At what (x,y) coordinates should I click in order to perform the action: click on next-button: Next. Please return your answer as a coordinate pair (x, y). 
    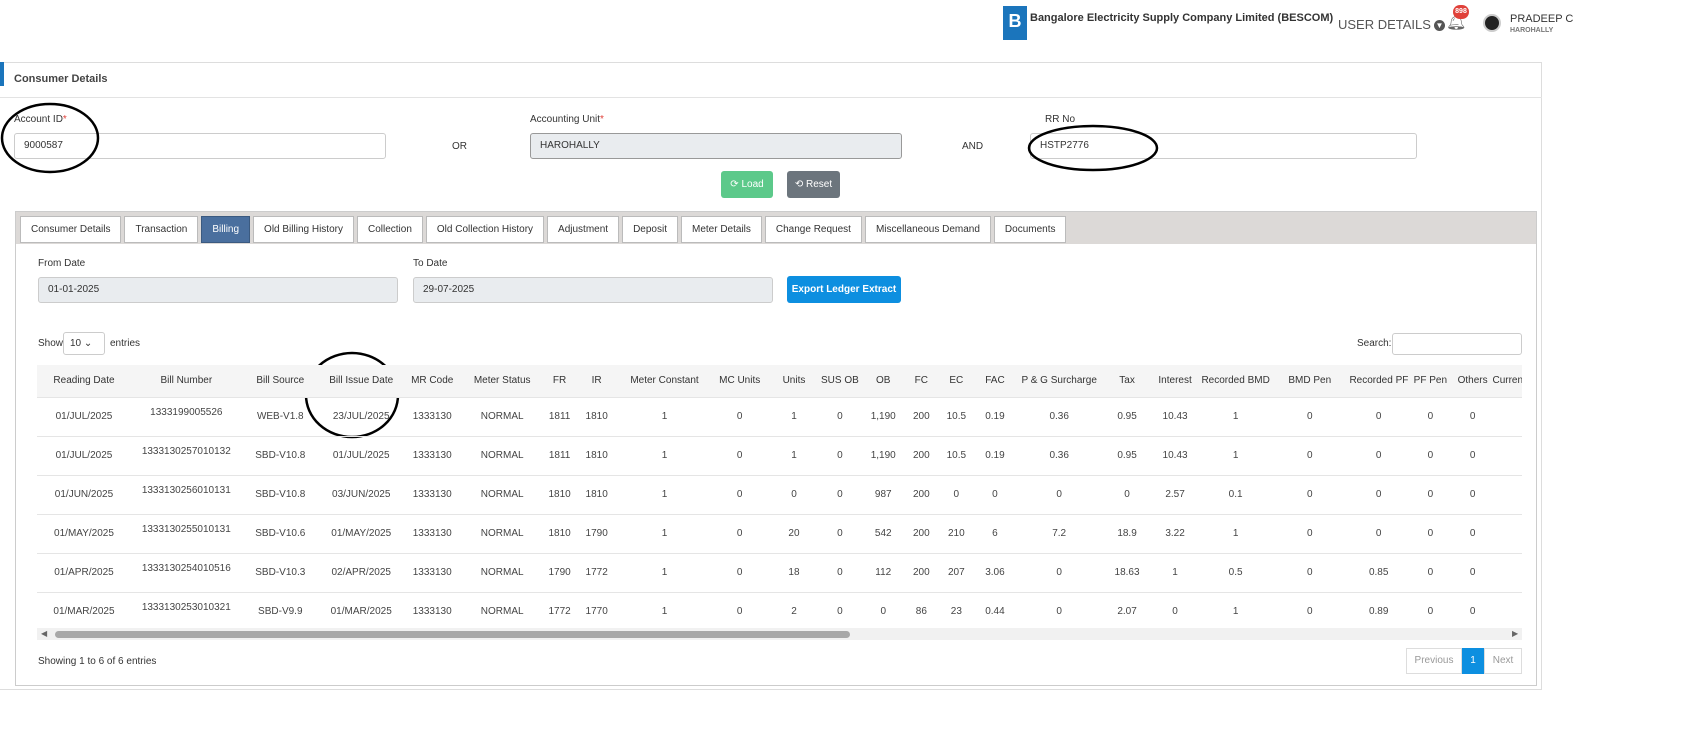
    Looking at the image, I should click on (1503, 661).